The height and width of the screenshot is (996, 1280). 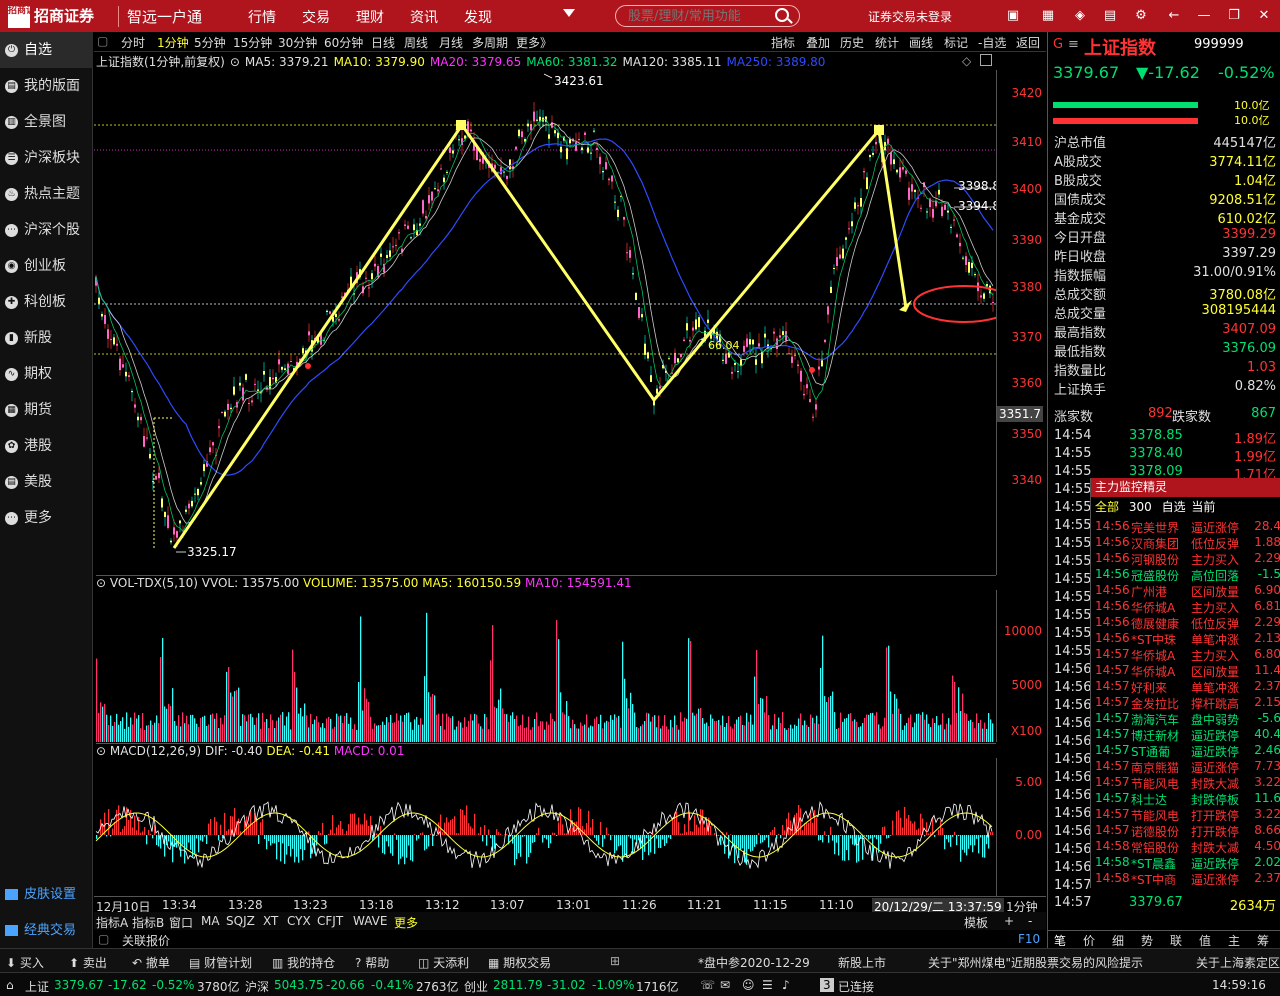 I want to click on cancel-order-button: ↶ 撤单, so click(x=151, y=962).